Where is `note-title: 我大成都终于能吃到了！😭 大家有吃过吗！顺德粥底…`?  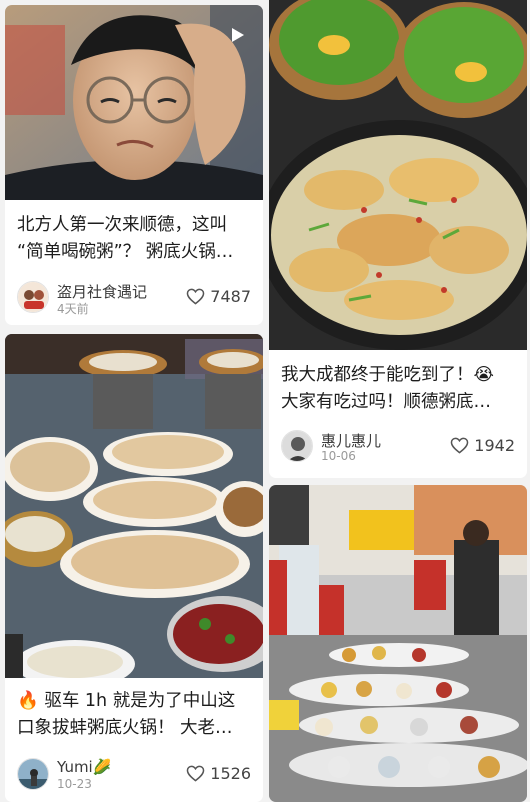
note-title: 我大成都终于能吃到了！😭 大家有吃过吗！顺德粥底… is located at coordinates (399, 389).